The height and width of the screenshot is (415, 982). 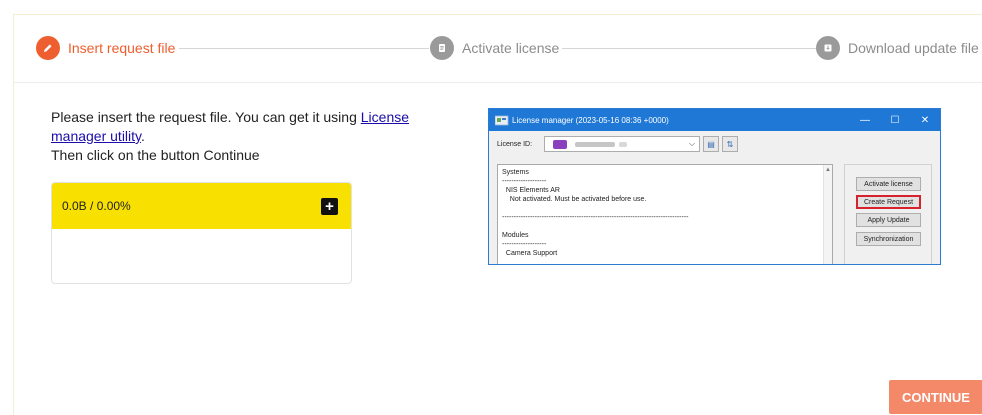 I want to click on create-request-button: Create Request, so click(x=888, y=202).